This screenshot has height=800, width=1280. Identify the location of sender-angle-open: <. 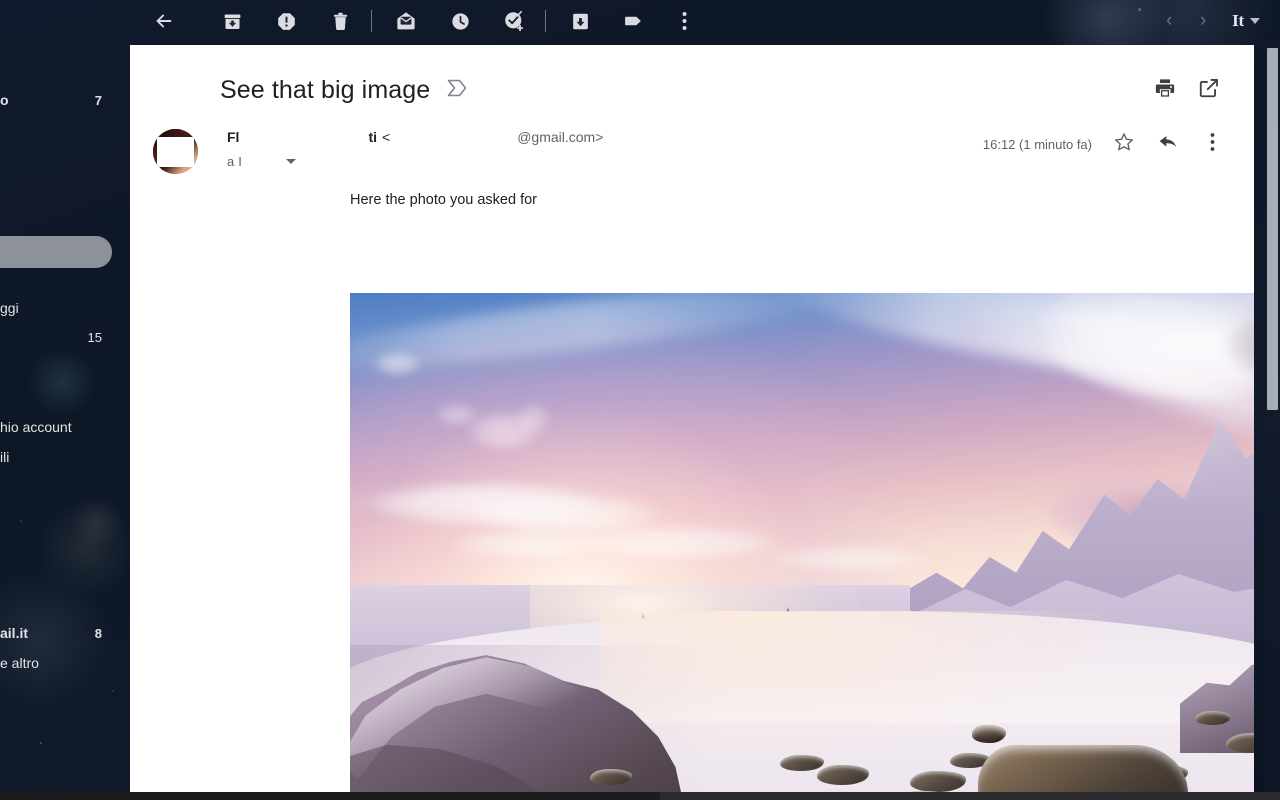
(386, 137).